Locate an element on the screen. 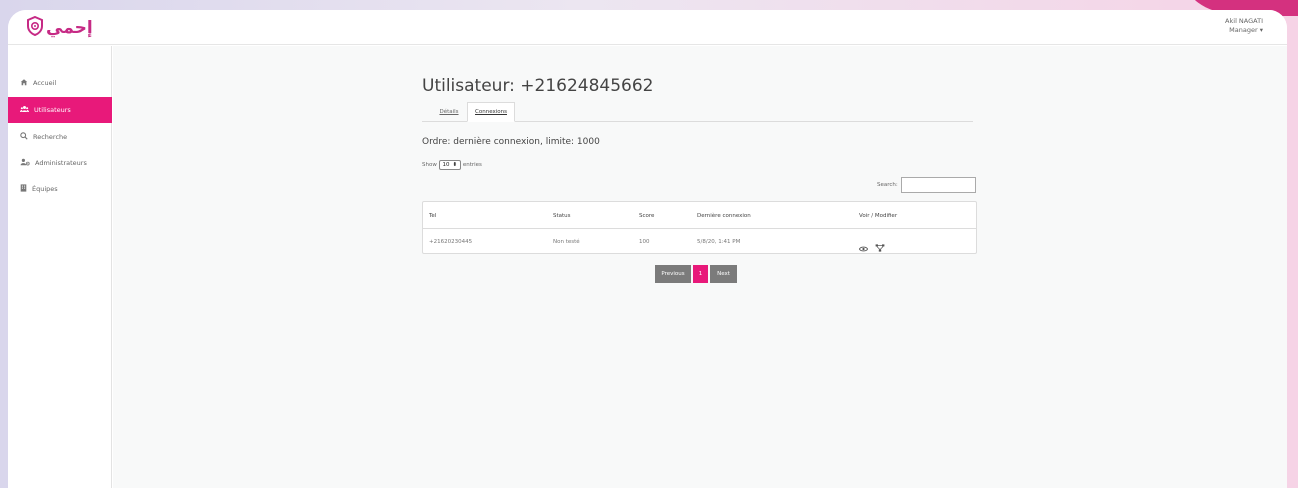 The image size is (1298, 488). sidebar-item-utilisateurs: Utilisateurs is located at coordinates (60, 110).